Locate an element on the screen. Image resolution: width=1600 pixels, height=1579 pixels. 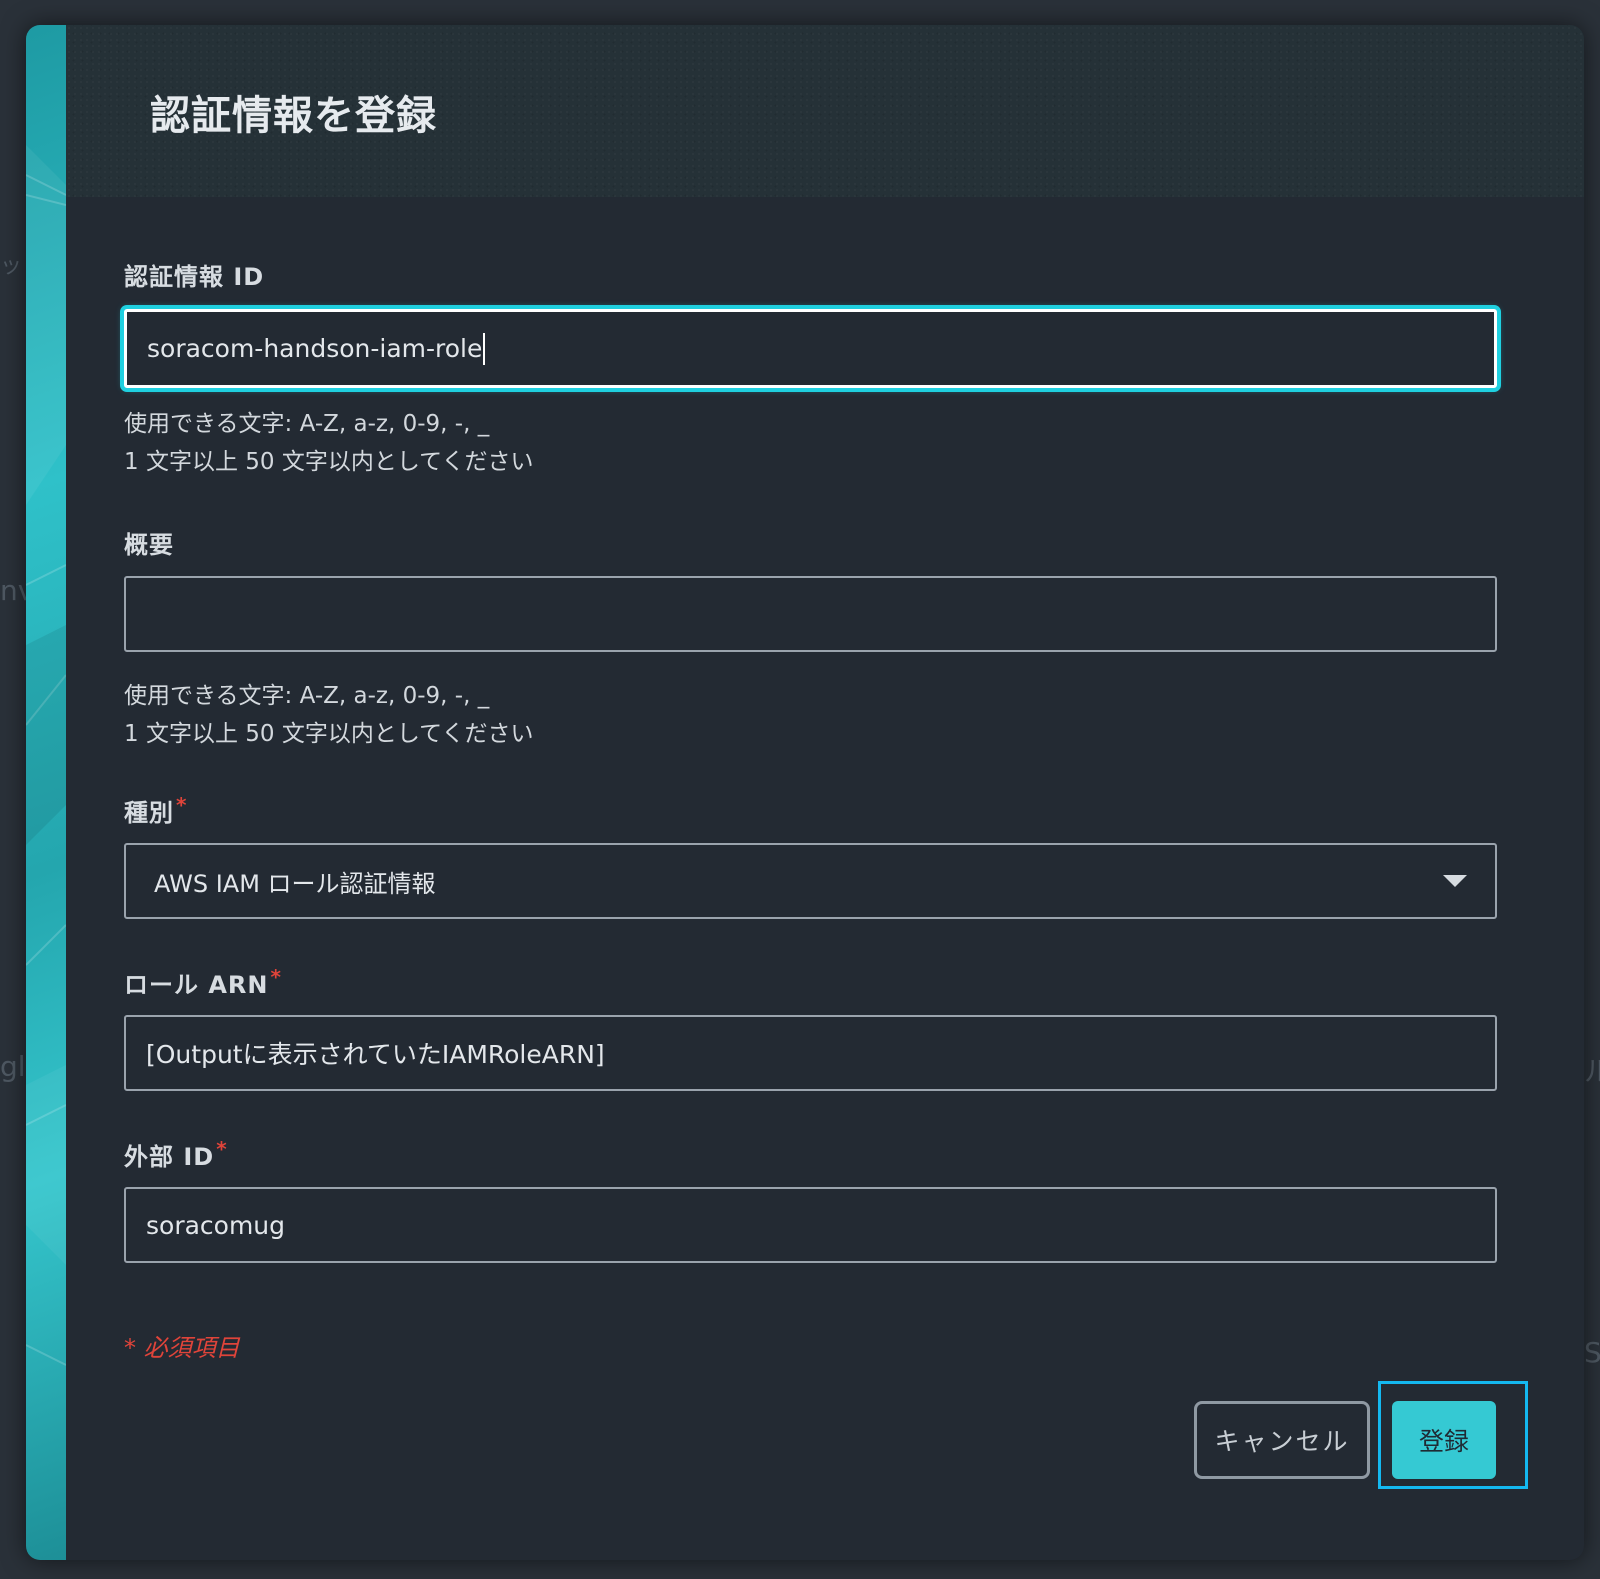
background-text: ル is located at coordinates (1592, 1071).